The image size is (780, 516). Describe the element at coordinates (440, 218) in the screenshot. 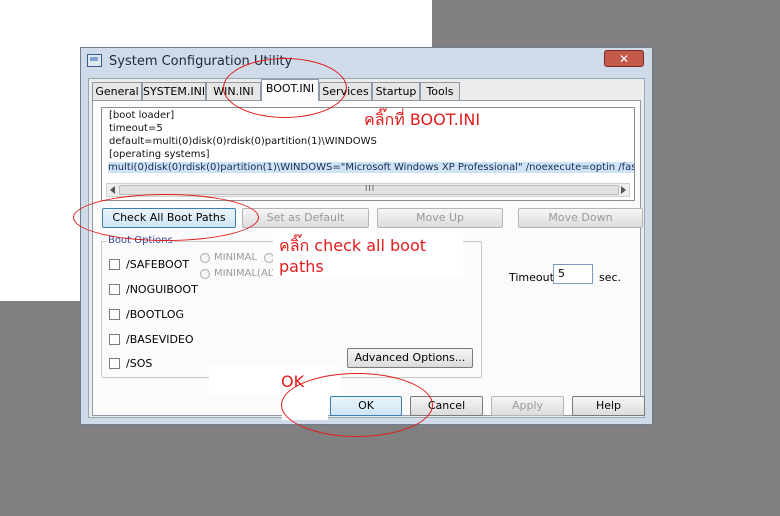

I see `move-up-button: Move Up` at that location.